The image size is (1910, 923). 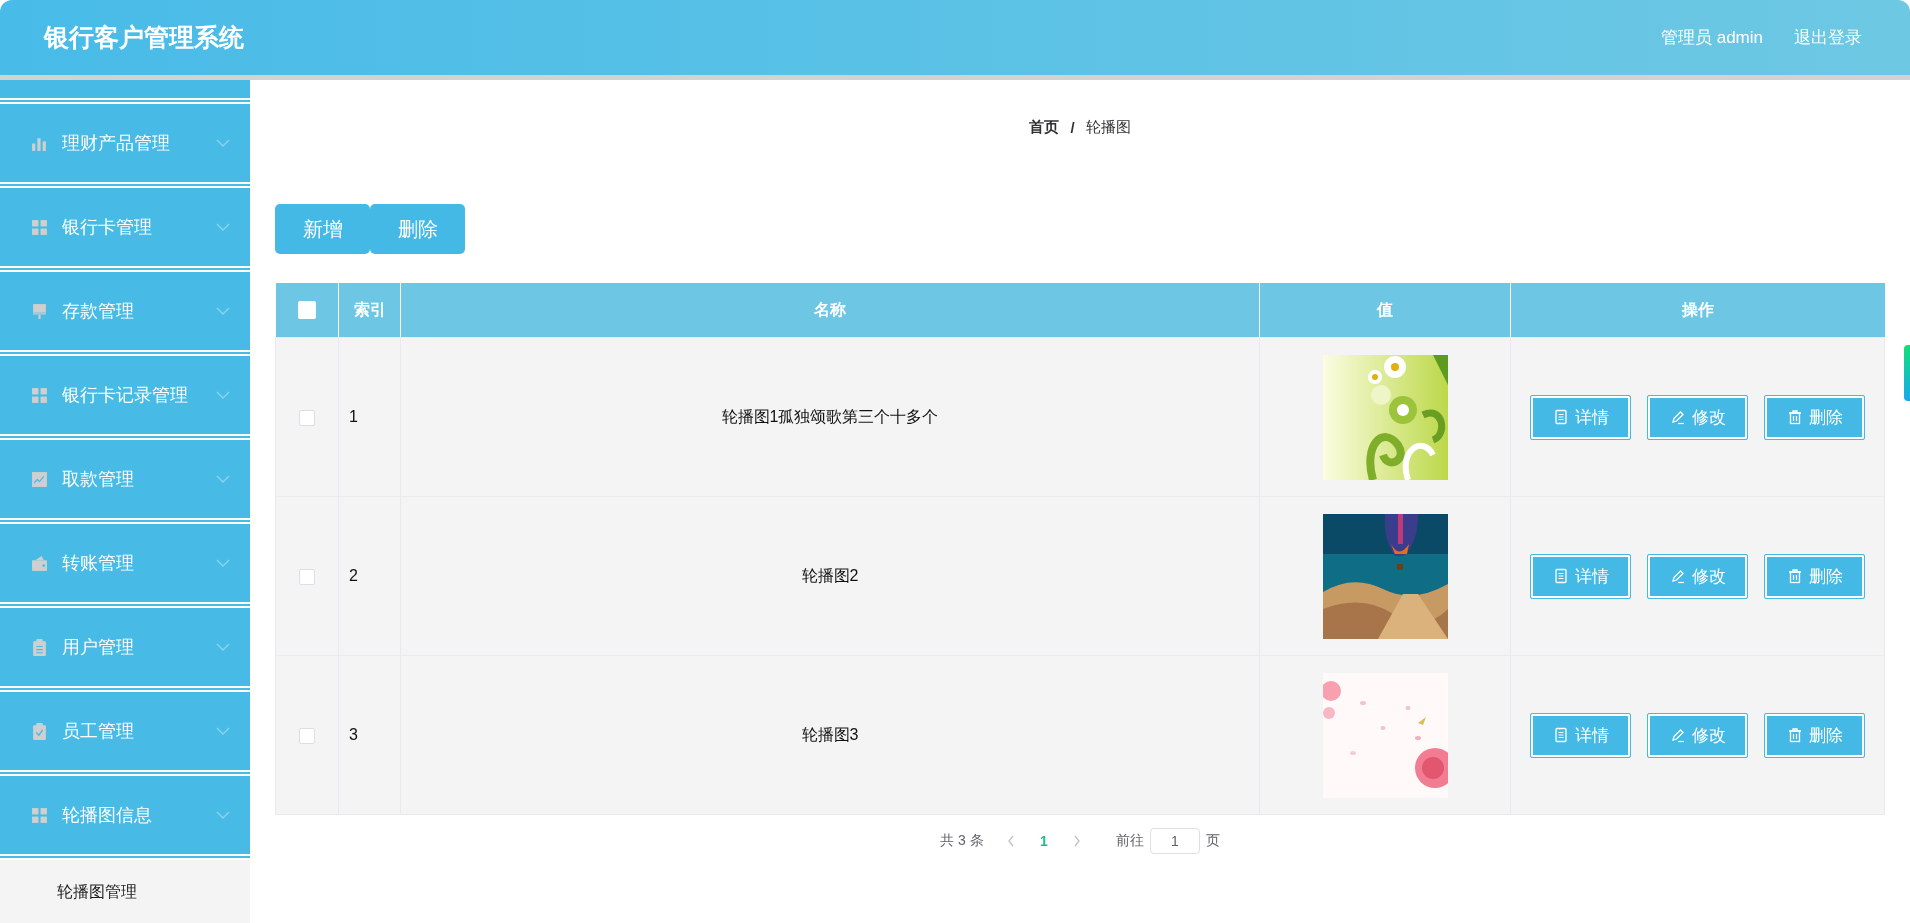 I want to click on trend-chart-icon, so click(x=39, y=479).